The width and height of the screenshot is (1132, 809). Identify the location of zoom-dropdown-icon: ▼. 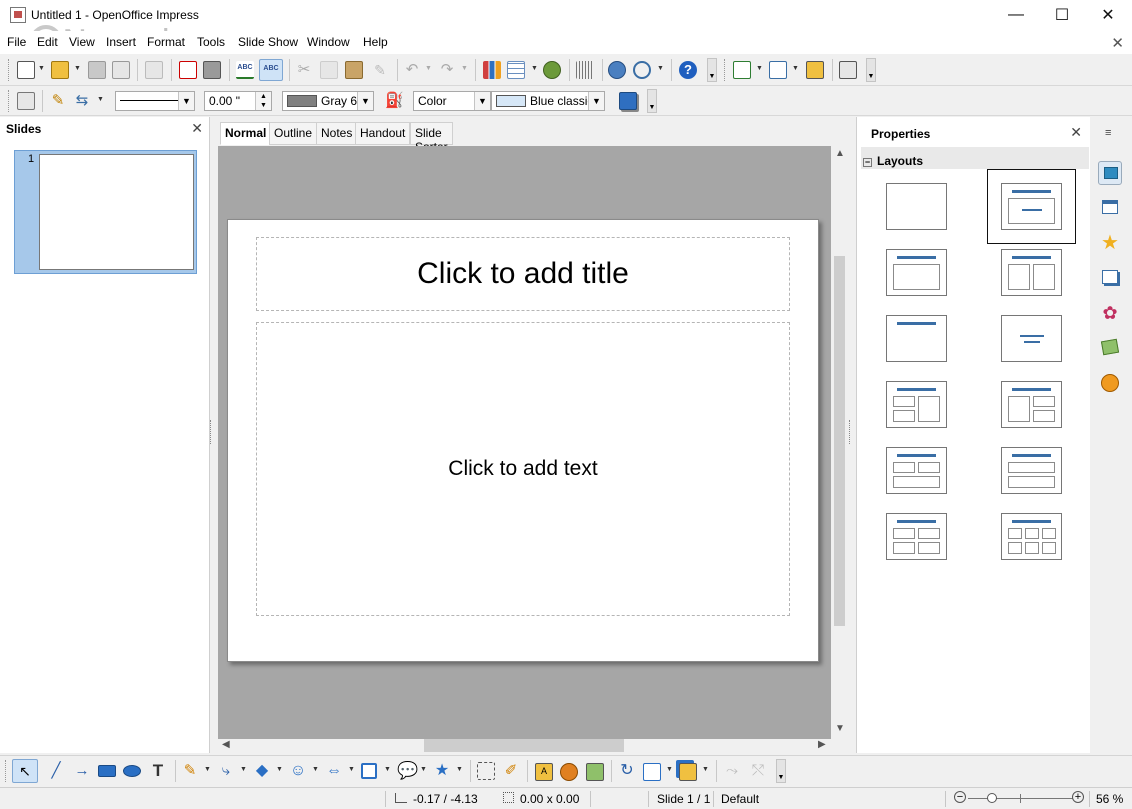
(660, 68).